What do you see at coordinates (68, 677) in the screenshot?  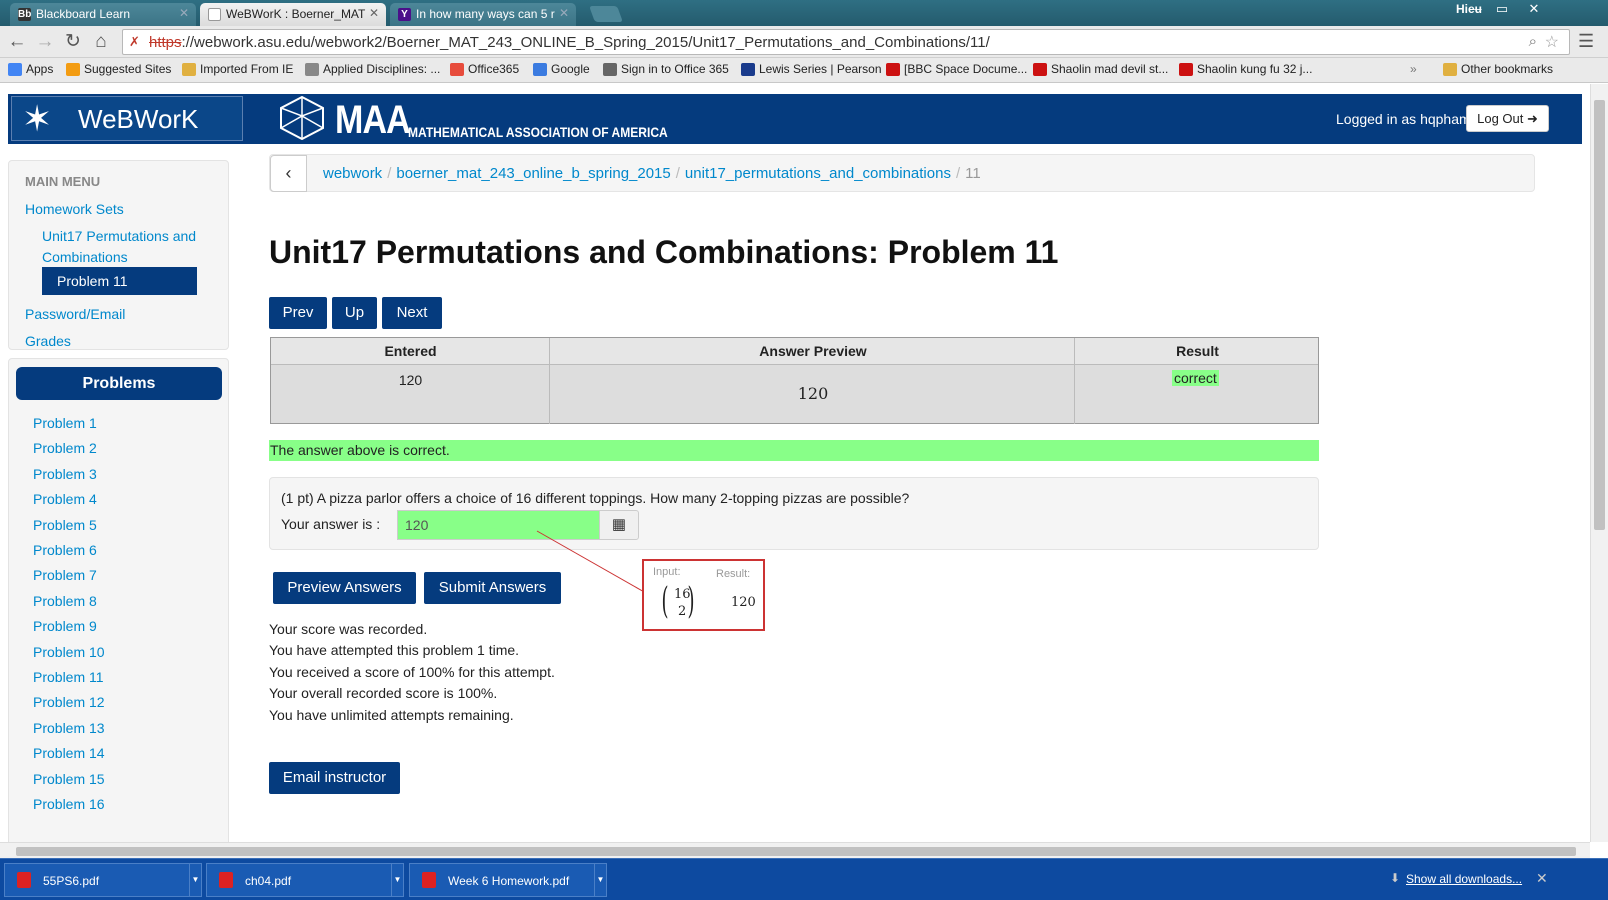 I see `problem-list-item: Problem 11` at bounding box center [68, 677].